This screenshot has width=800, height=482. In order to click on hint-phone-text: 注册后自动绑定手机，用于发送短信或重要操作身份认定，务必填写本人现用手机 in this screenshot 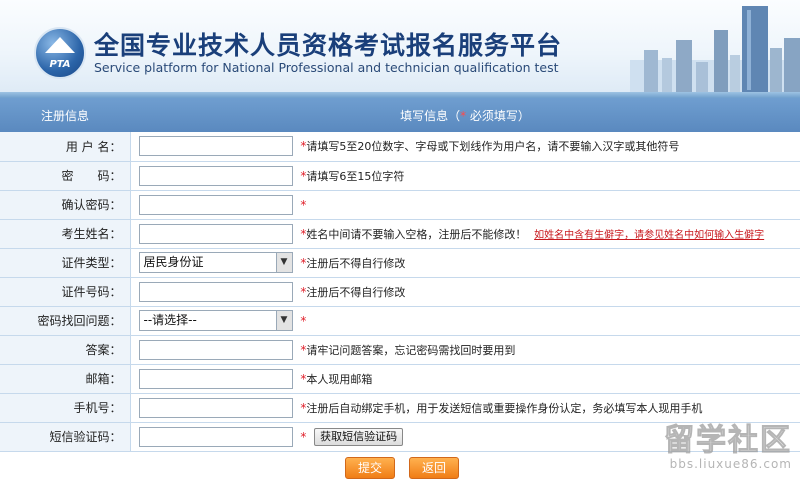, I will do `click(504, 408)`.